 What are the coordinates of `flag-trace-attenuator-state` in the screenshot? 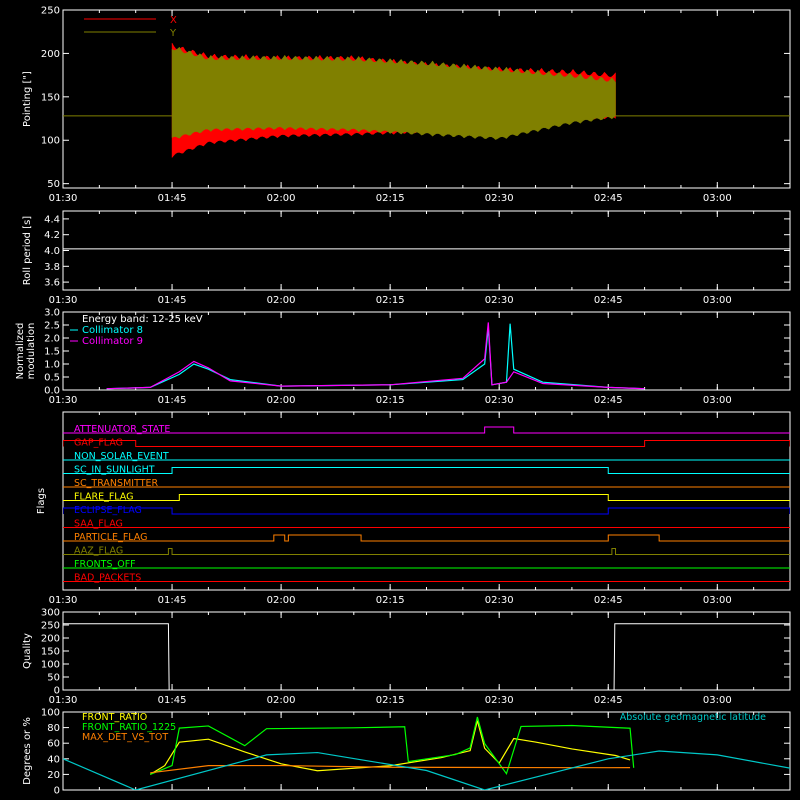 It's located at (426, 430).